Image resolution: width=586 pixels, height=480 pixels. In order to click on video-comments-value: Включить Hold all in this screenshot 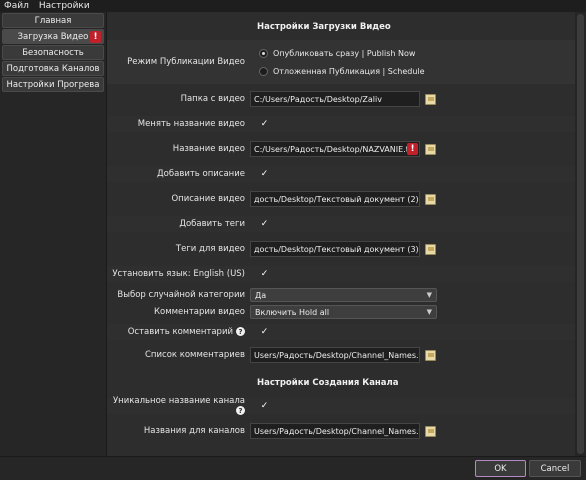, I will do `click(292, 312)`.